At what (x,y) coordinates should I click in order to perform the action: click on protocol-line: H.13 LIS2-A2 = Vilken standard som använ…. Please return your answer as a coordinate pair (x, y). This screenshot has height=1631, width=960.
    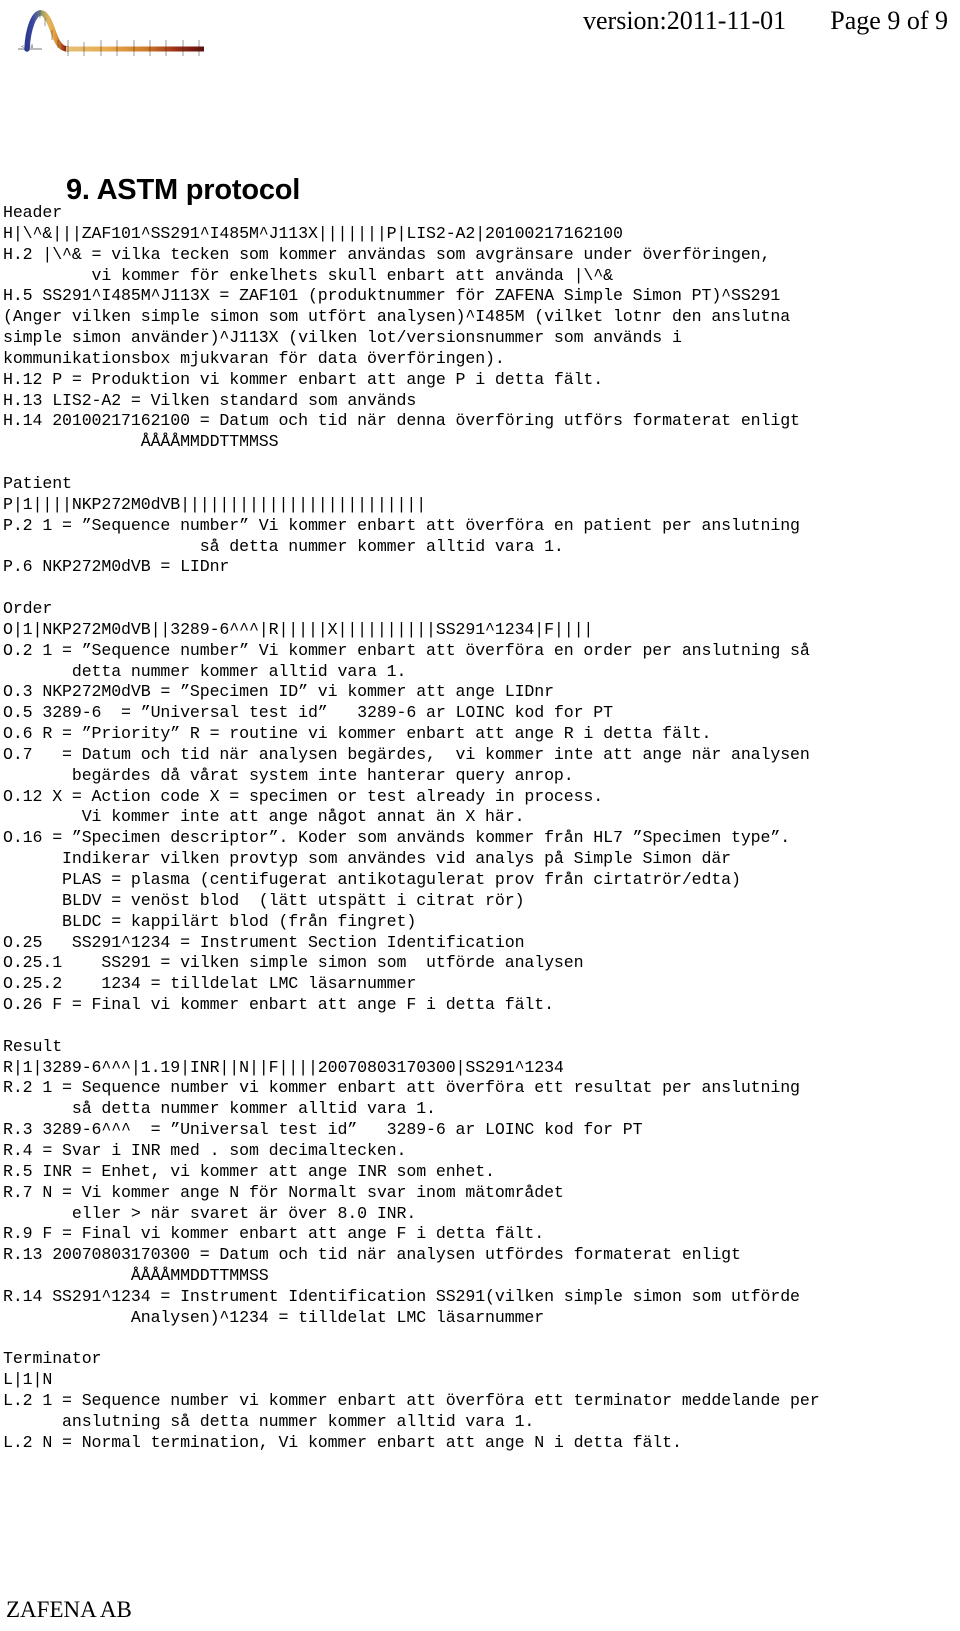
    Looking at the image, I should click on (210, 400).